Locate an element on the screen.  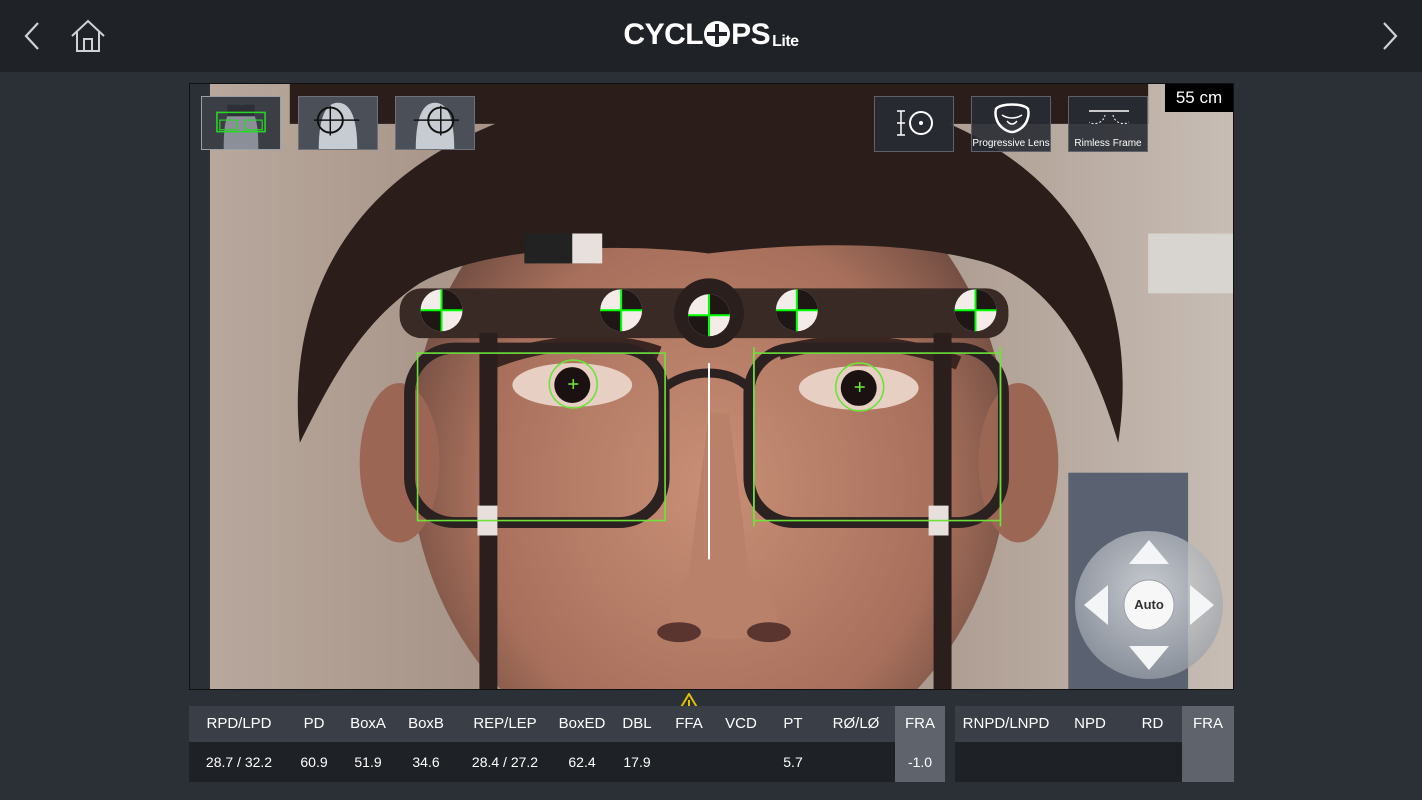
value-rd is located at coordinates (1152, 762).